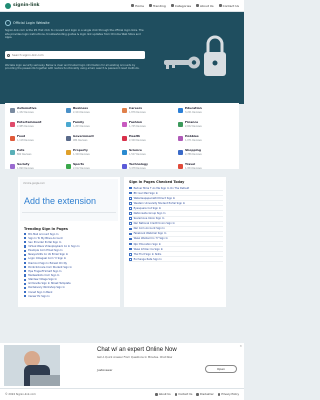 Image resolution: width=320 pixels, height=400 pixels. I want to click on nav-about: About Us, so click(205, 6).